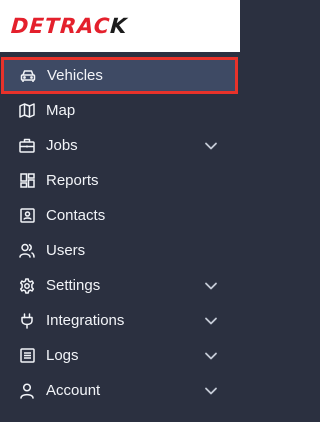 This screenshot has height=422, width=320. Describe the element at coordinates (62, 145) in the screenshot. I see `sidebar-item-label: Jobs` at that location.